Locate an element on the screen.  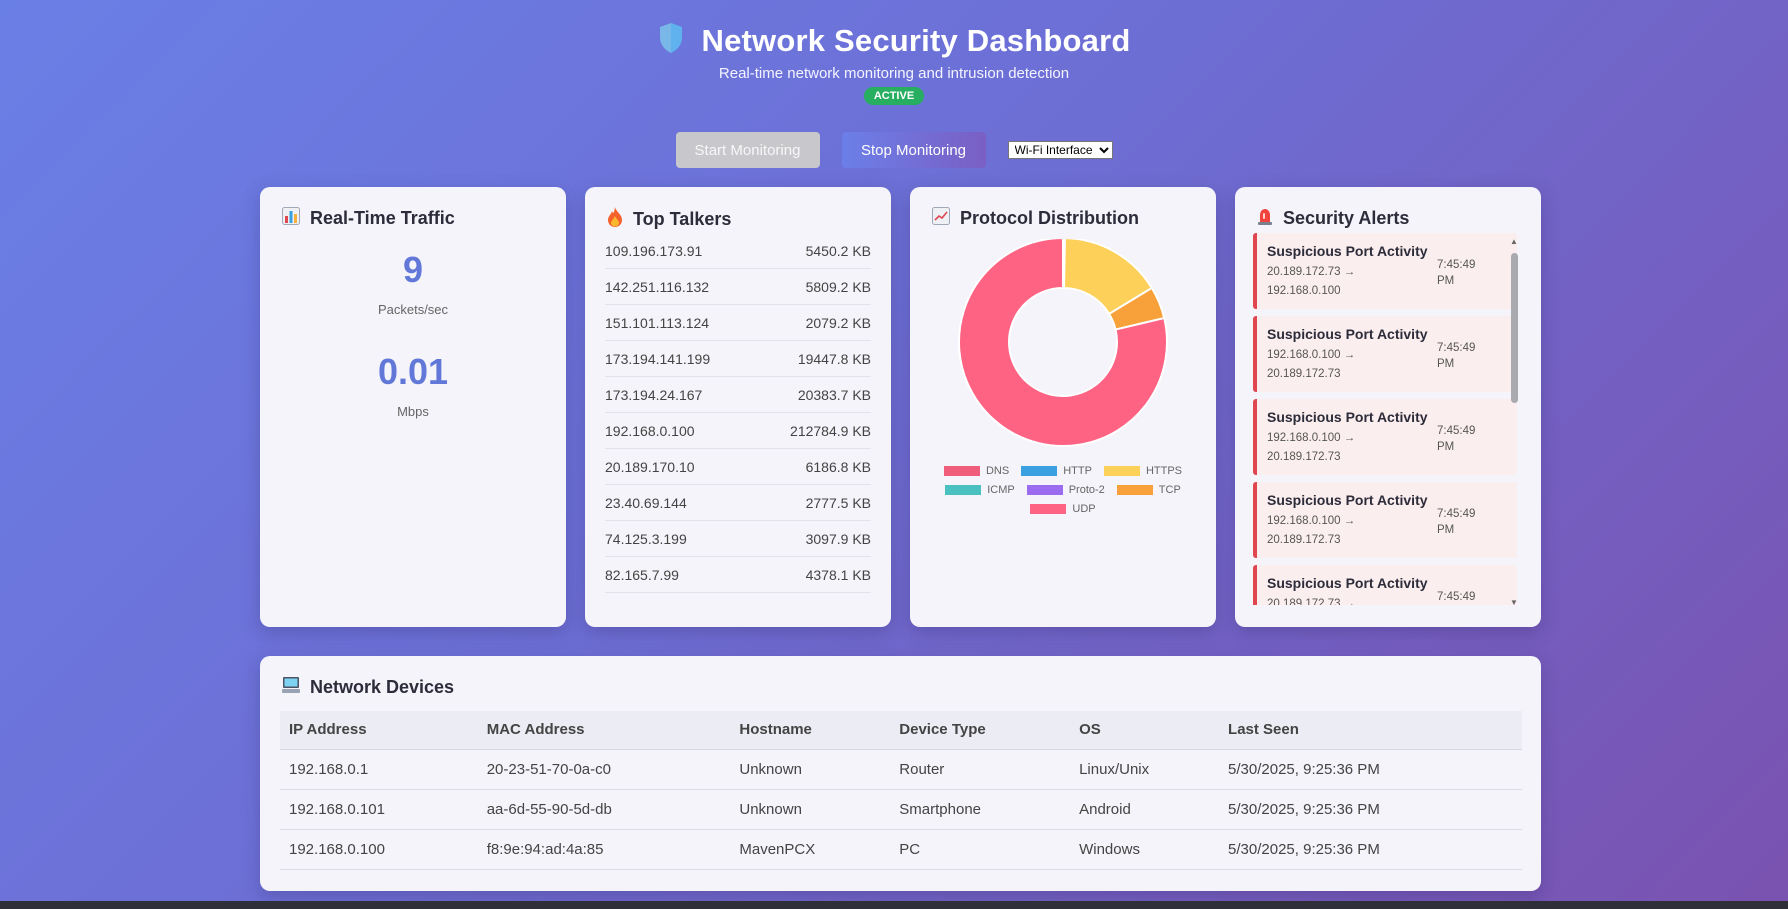
protocol-card-title: Protocol Distribution is located at coordinates (1035, 218).